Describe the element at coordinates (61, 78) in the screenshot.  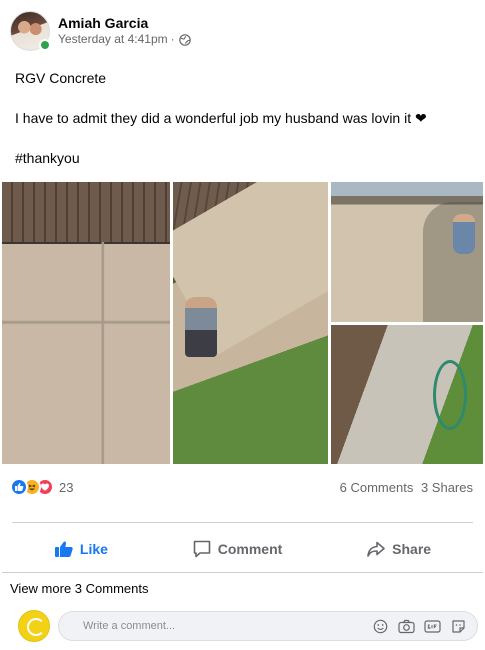
I see `post-text-line: RGV Concrete` at that location.